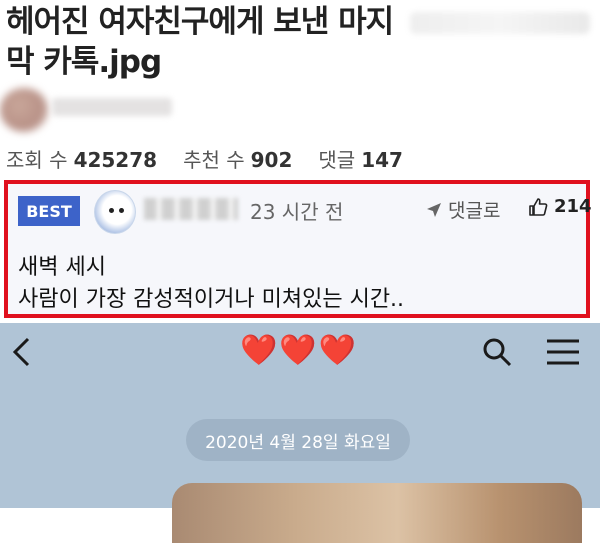 This screenshot has width=600, height=543. Describe the element at coordinates (360, 160) in the screenshot. I see `comment-count-stat: 댓글 147` at that location.